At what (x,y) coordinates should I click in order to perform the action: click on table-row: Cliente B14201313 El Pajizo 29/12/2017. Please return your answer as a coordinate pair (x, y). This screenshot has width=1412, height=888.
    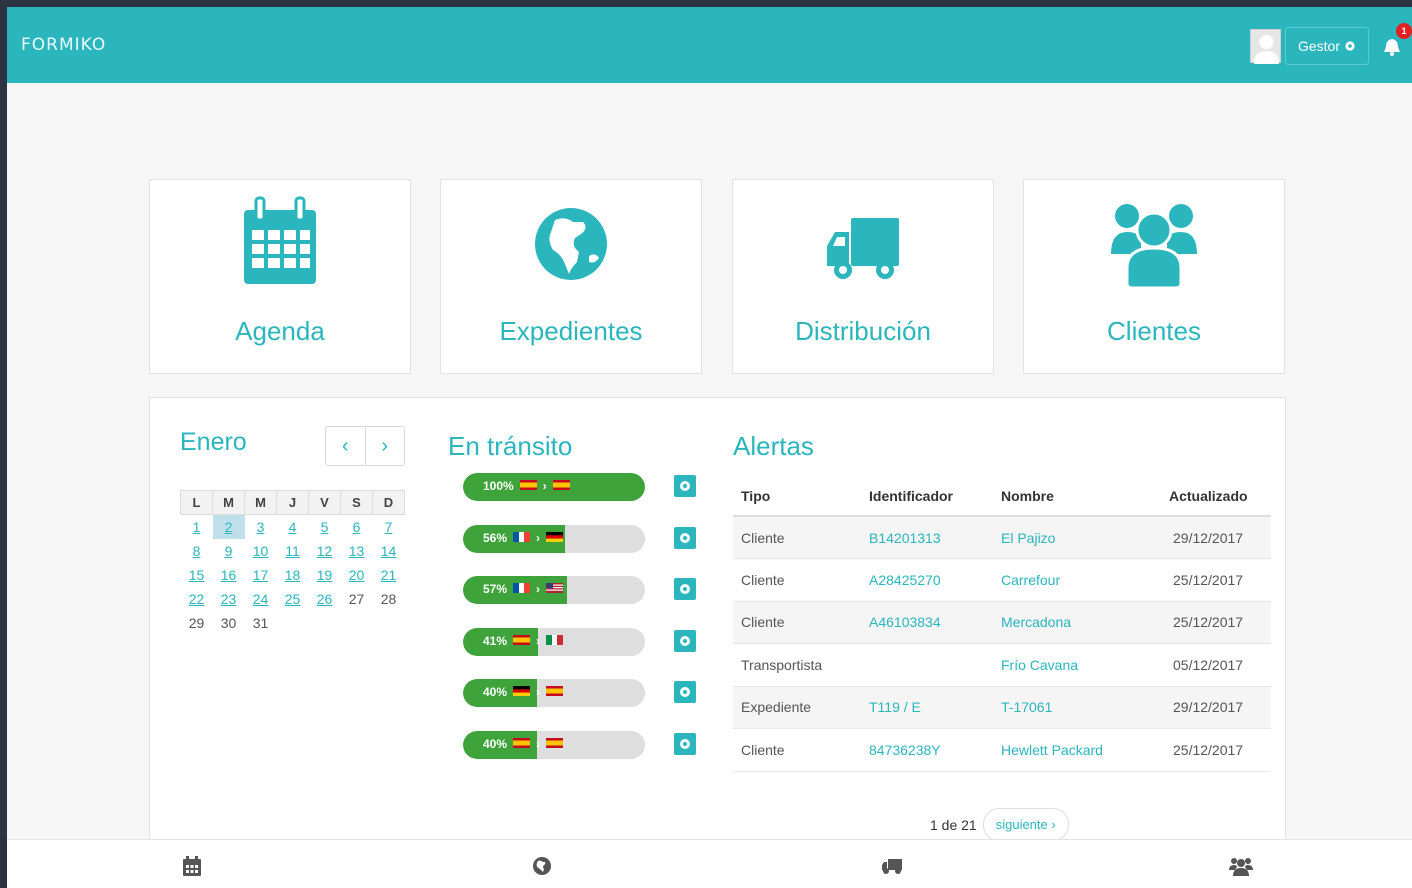
    Looking at the image, I should click on (1002, 537).